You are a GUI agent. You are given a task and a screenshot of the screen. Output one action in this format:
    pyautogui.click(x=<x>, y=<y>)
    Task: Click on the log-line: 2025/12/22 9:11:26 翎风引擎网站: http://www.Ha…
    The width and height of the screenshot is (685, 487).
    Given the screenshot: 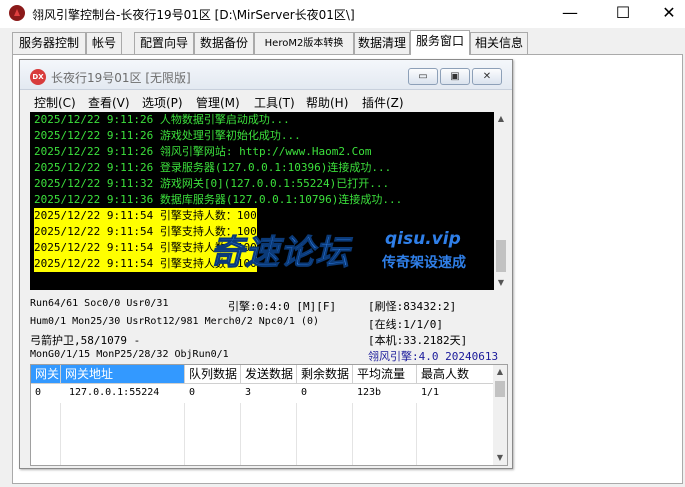 What is the action you would take?
    pyautogui.click(x=203, y=151)
    